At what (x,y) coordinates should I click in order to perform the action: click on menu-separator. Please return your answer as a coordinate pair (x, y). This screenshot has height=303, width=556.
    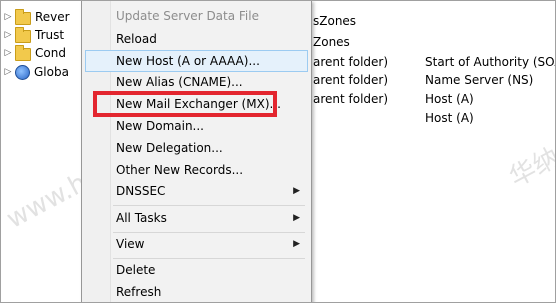
    Looking at the image, I should click on (209, 205).